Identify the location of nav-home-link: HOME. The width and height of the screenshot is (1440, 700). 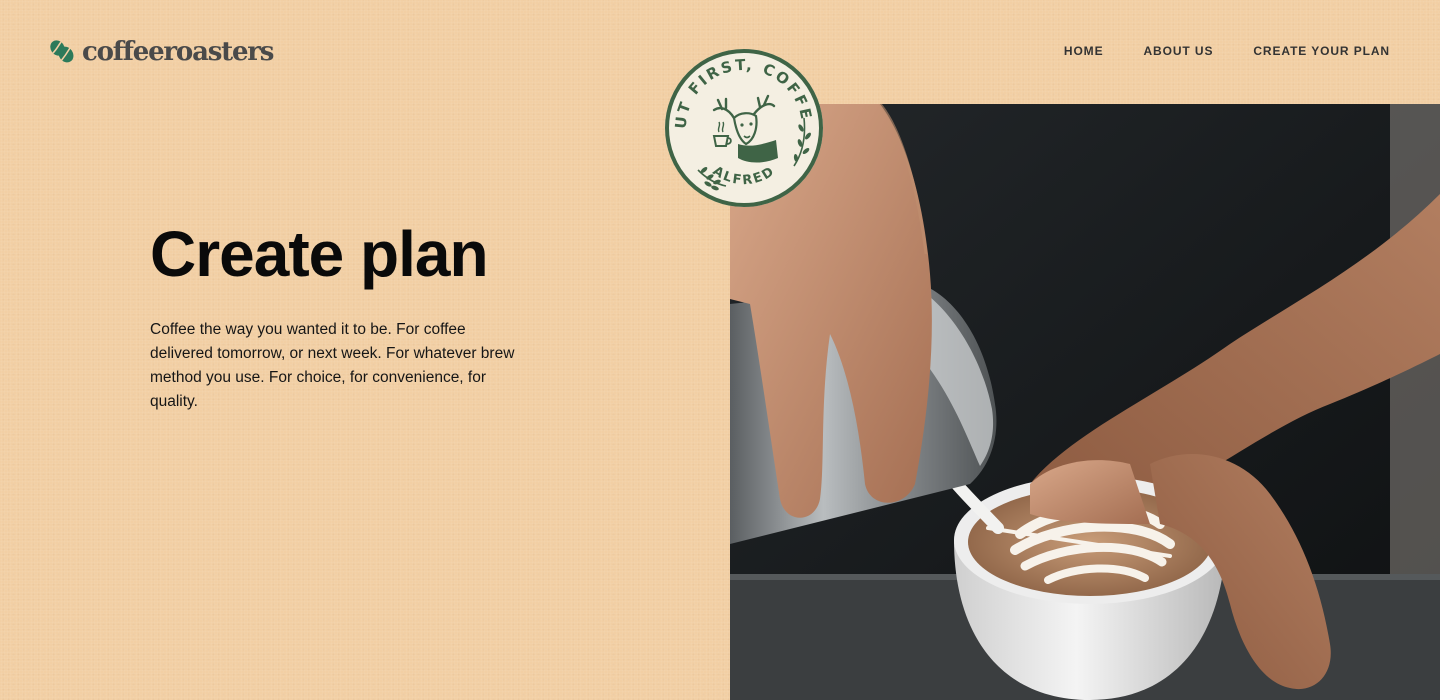
(1084, 51).